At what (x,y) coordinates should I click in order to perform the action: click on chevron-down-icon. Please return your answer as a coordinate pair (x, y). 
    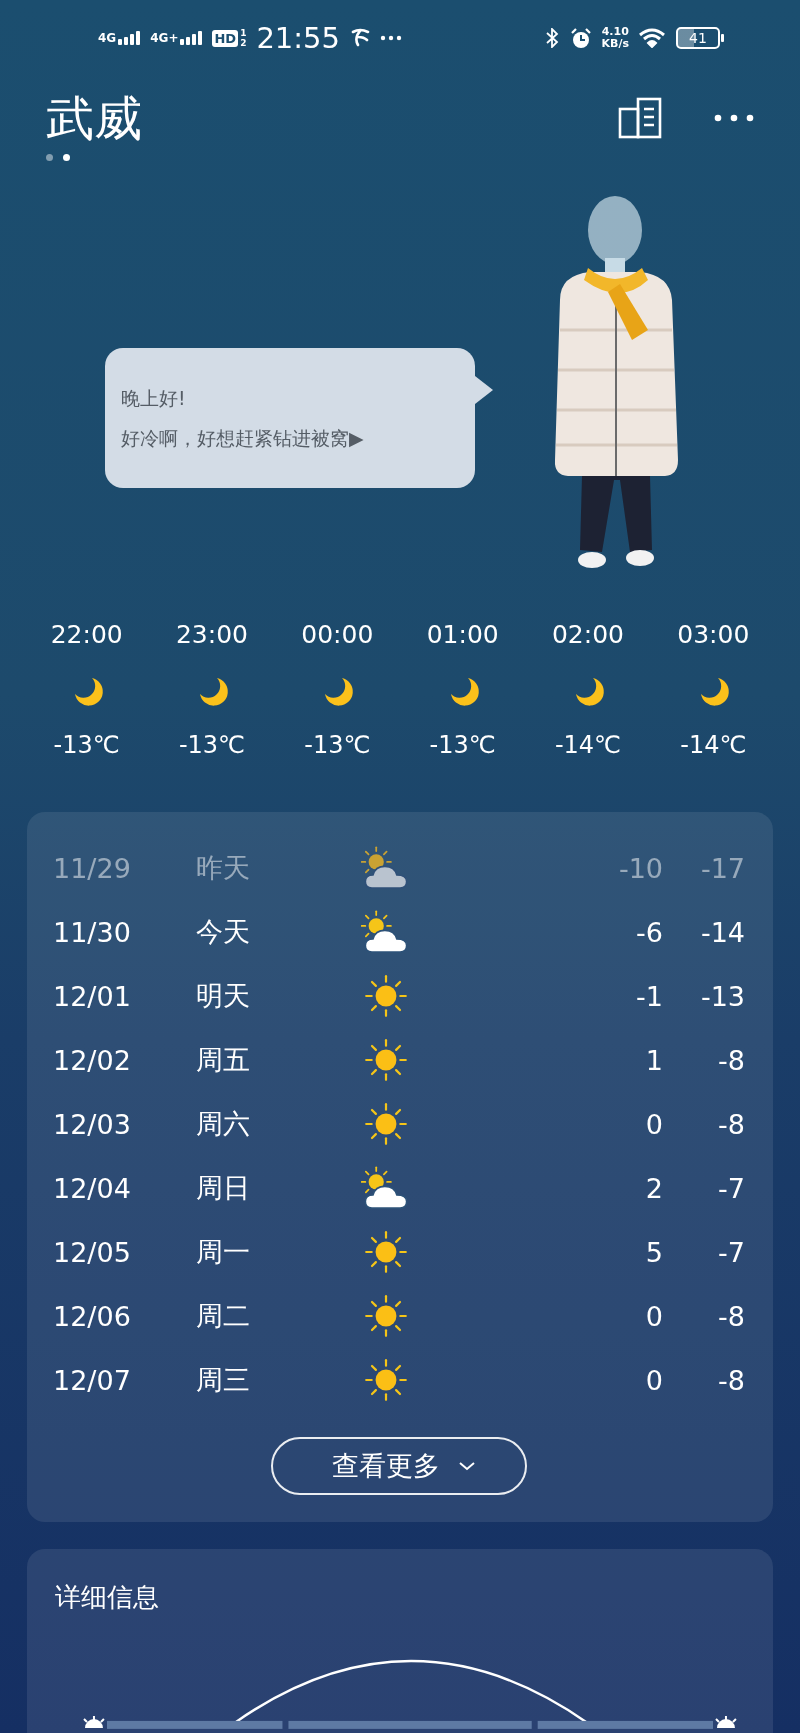
    Looking at the image, I should click on (467, 1466).